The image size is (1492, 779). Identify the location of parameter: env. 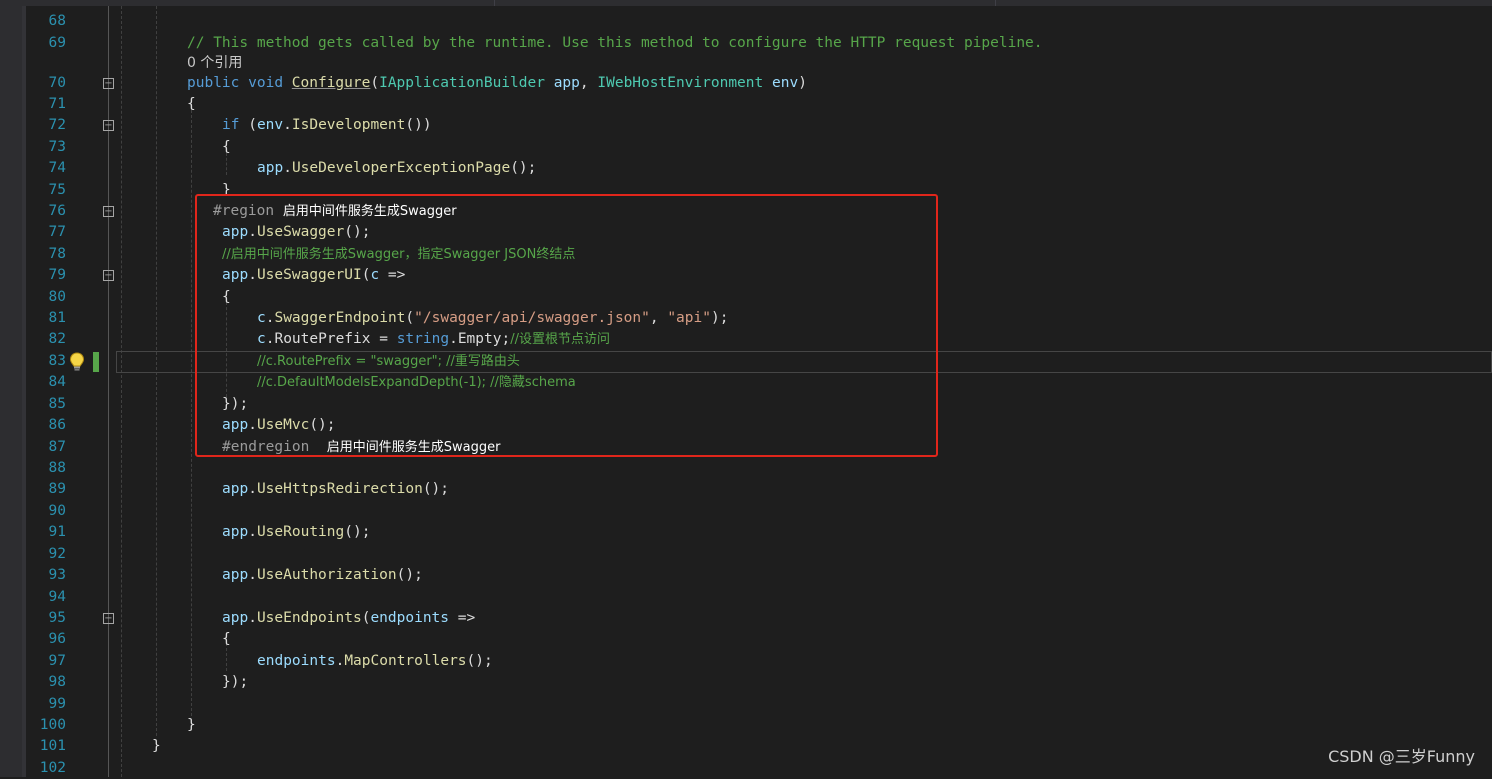
(785, 83).